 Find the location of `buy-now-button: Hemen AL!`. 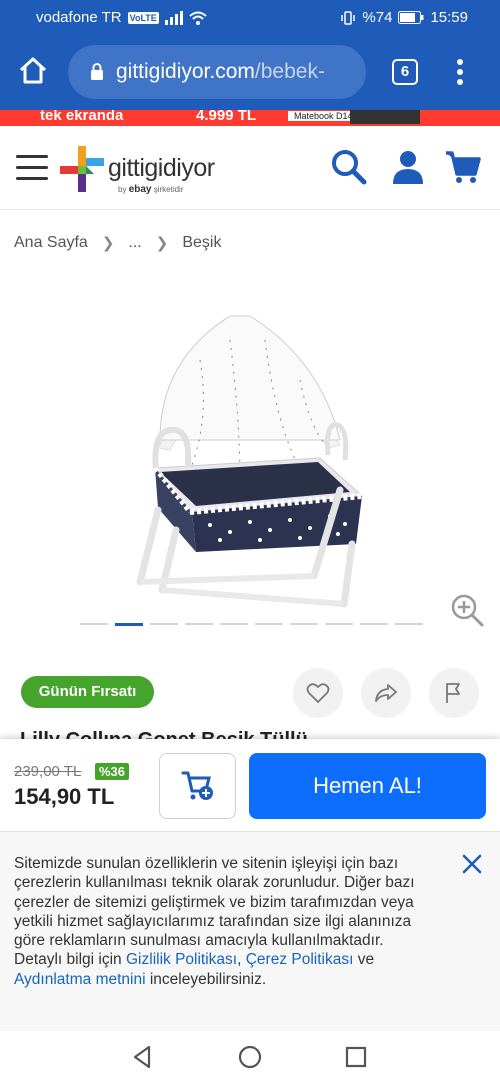

buy-now-button: Hemen AL! is located at coordinates (367, 786).